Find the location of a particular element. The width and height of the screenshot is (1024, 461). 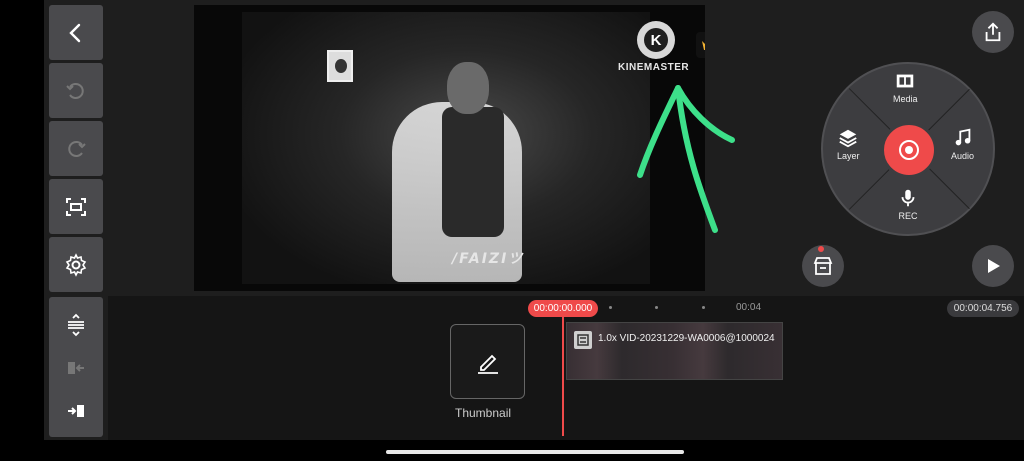

chevron-left-icon is located at coordinates (75, 32).